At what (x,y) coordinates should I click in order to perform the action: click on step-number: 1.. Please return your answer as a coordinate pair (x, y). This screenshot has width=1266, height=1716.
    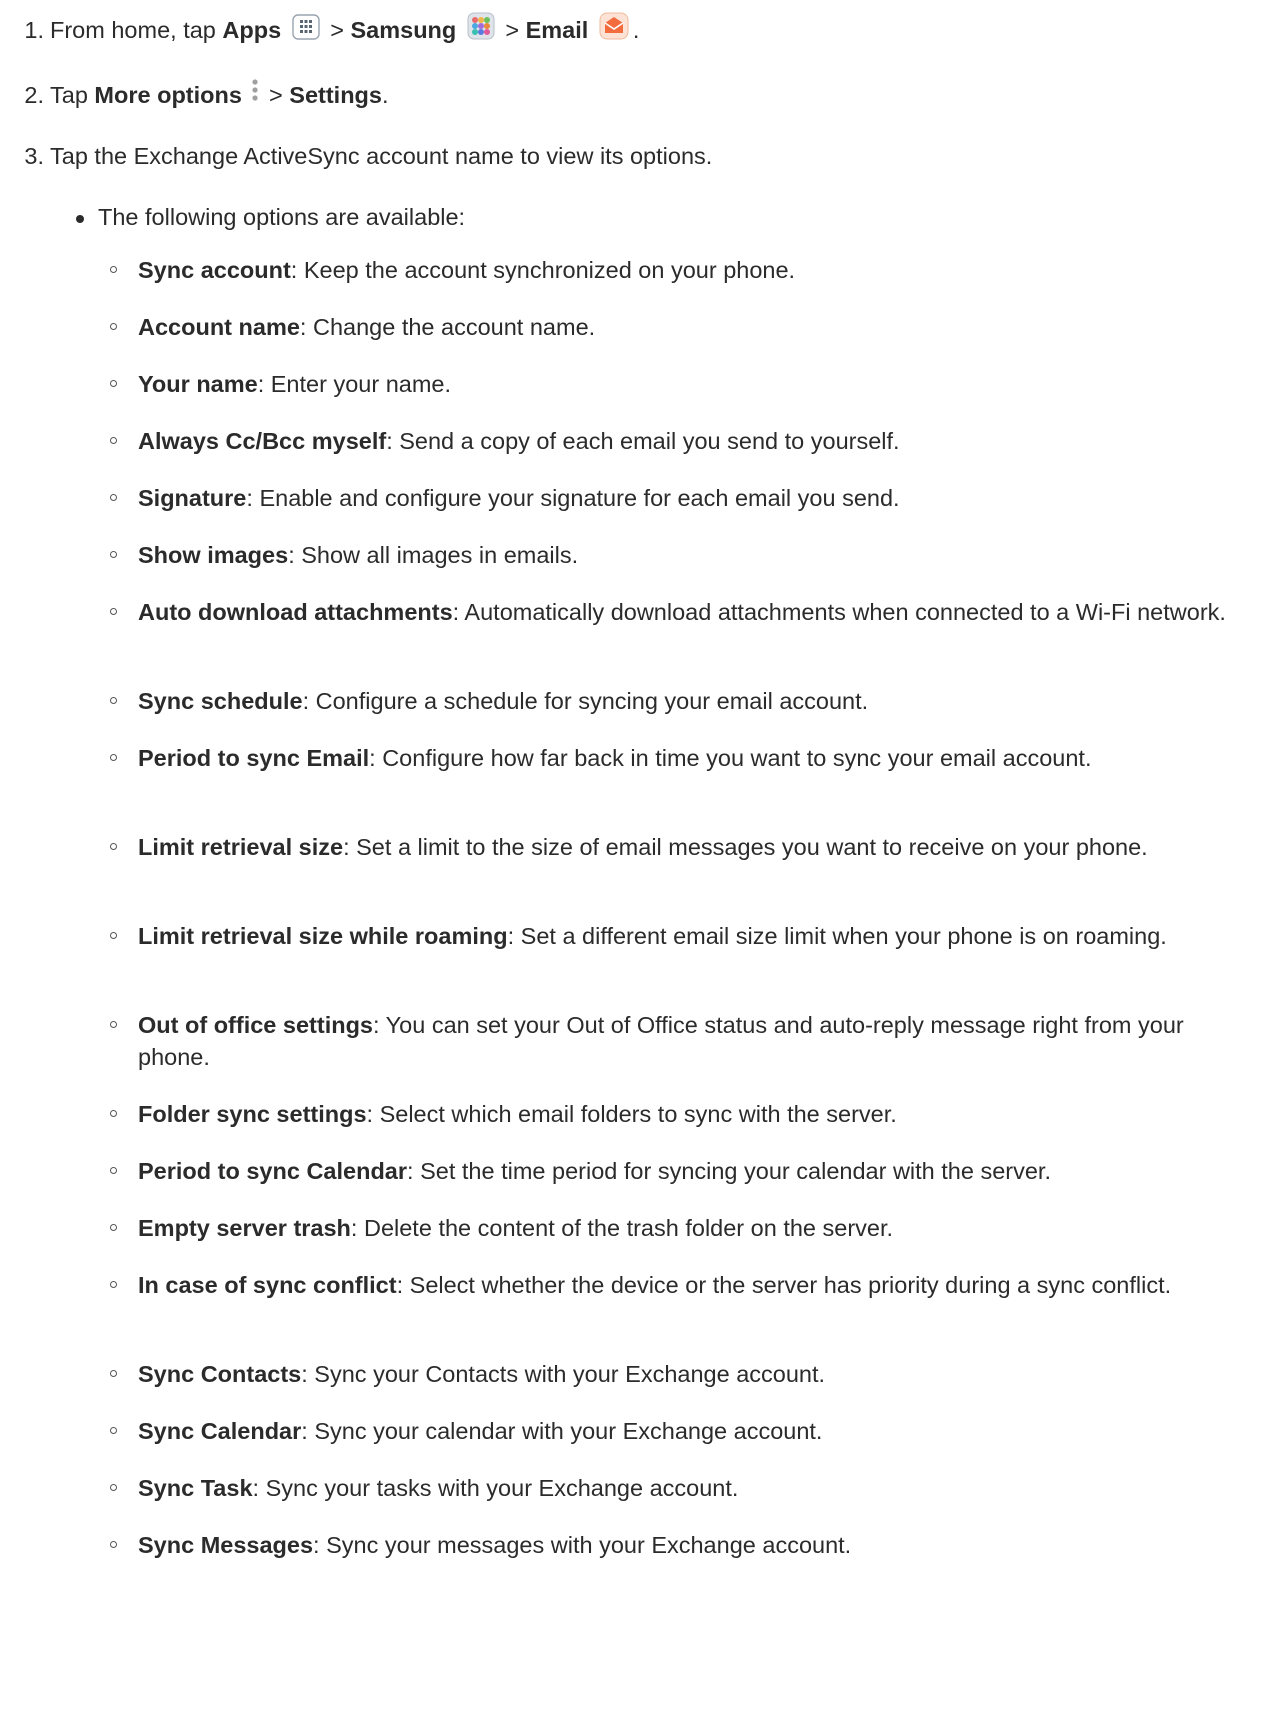
    Looking at the image, I should click on (34, 30).